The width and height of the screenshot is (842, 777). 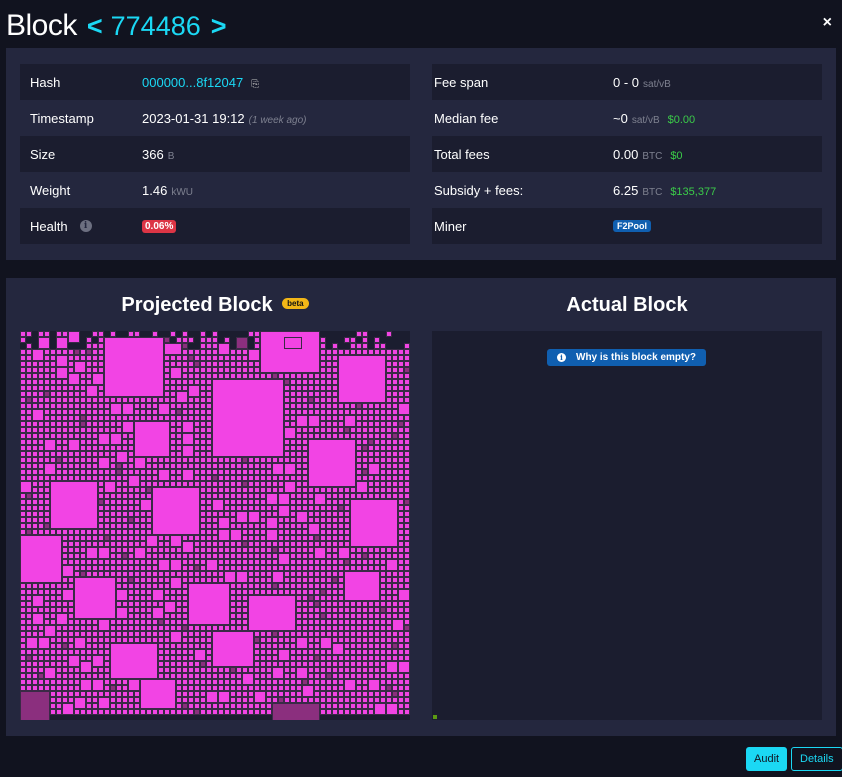 I want to click on chevron-right-icon: >, so click(x=219, y=26).